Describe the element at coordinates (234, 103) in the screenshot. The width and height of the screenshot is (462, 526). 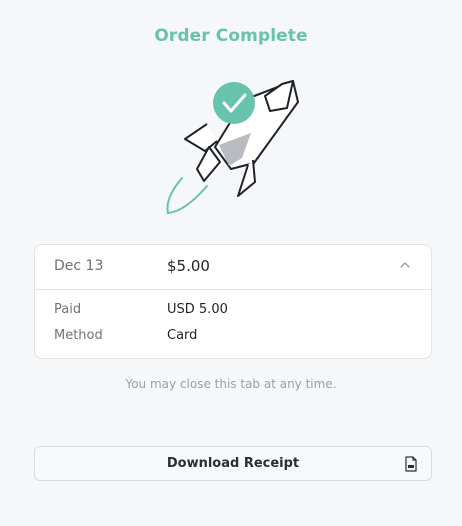
I see `check-icon` at that location.